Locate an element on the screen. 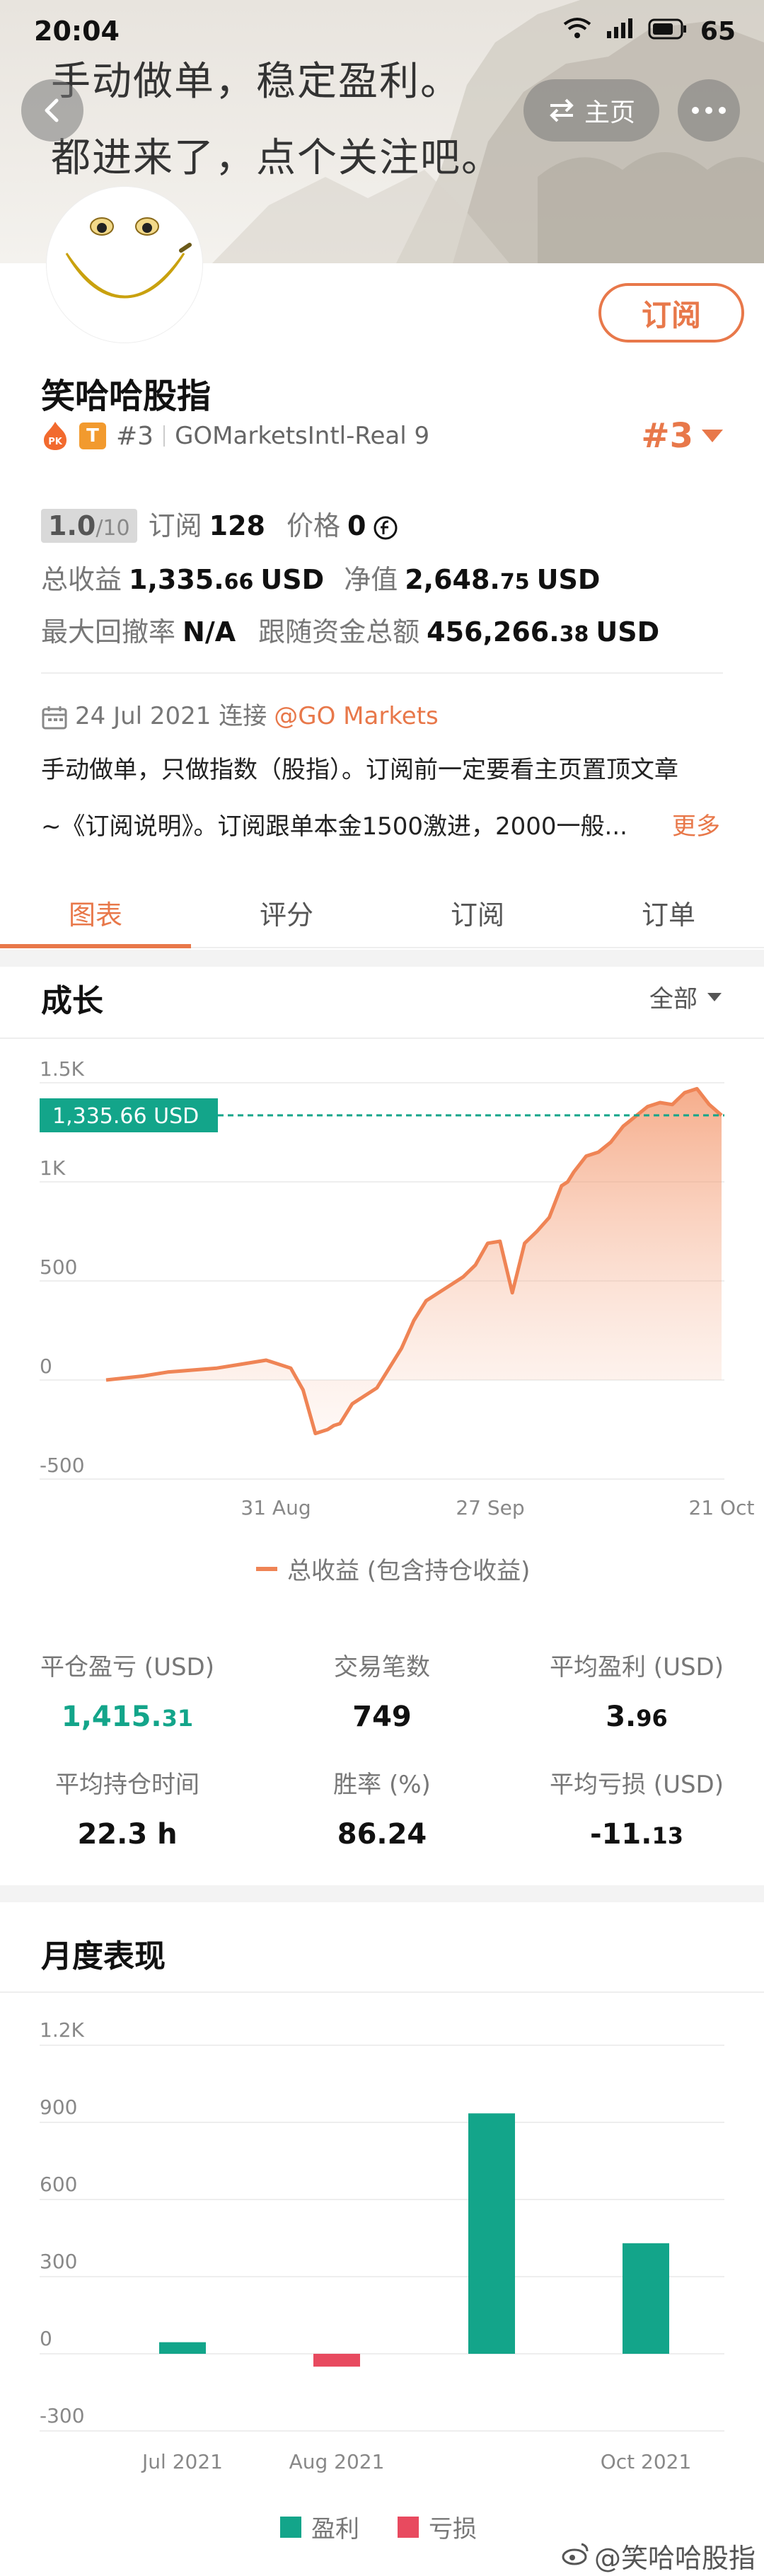  y-tick-label: 600 is located at coordinates (58, 2184).